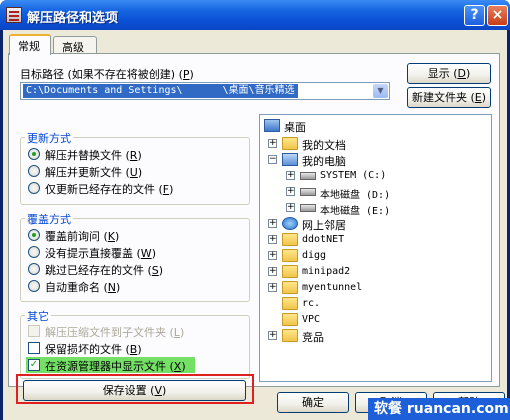 The height and width of the screenshot is (420, 510). Describe the element at coordinates (380, 91) in the screenshot. I see `chevron-down-icon: ▼` at that location.